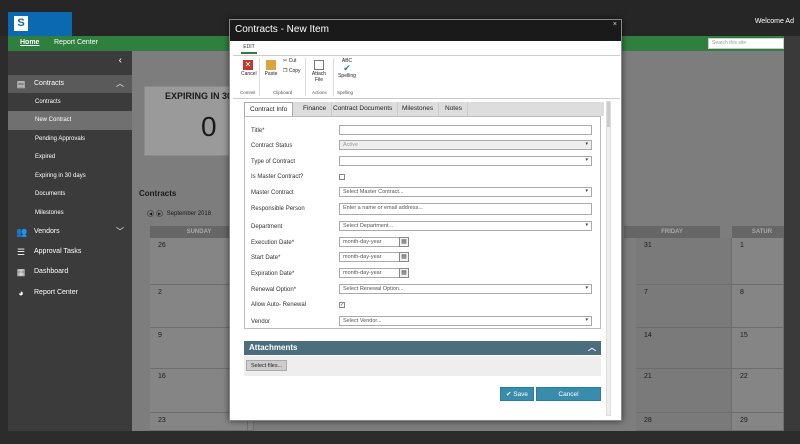 The height and width of the screenshot is (444, 800). I want to click on tab-contract-documents: Contract Documents, so click(363, 109).